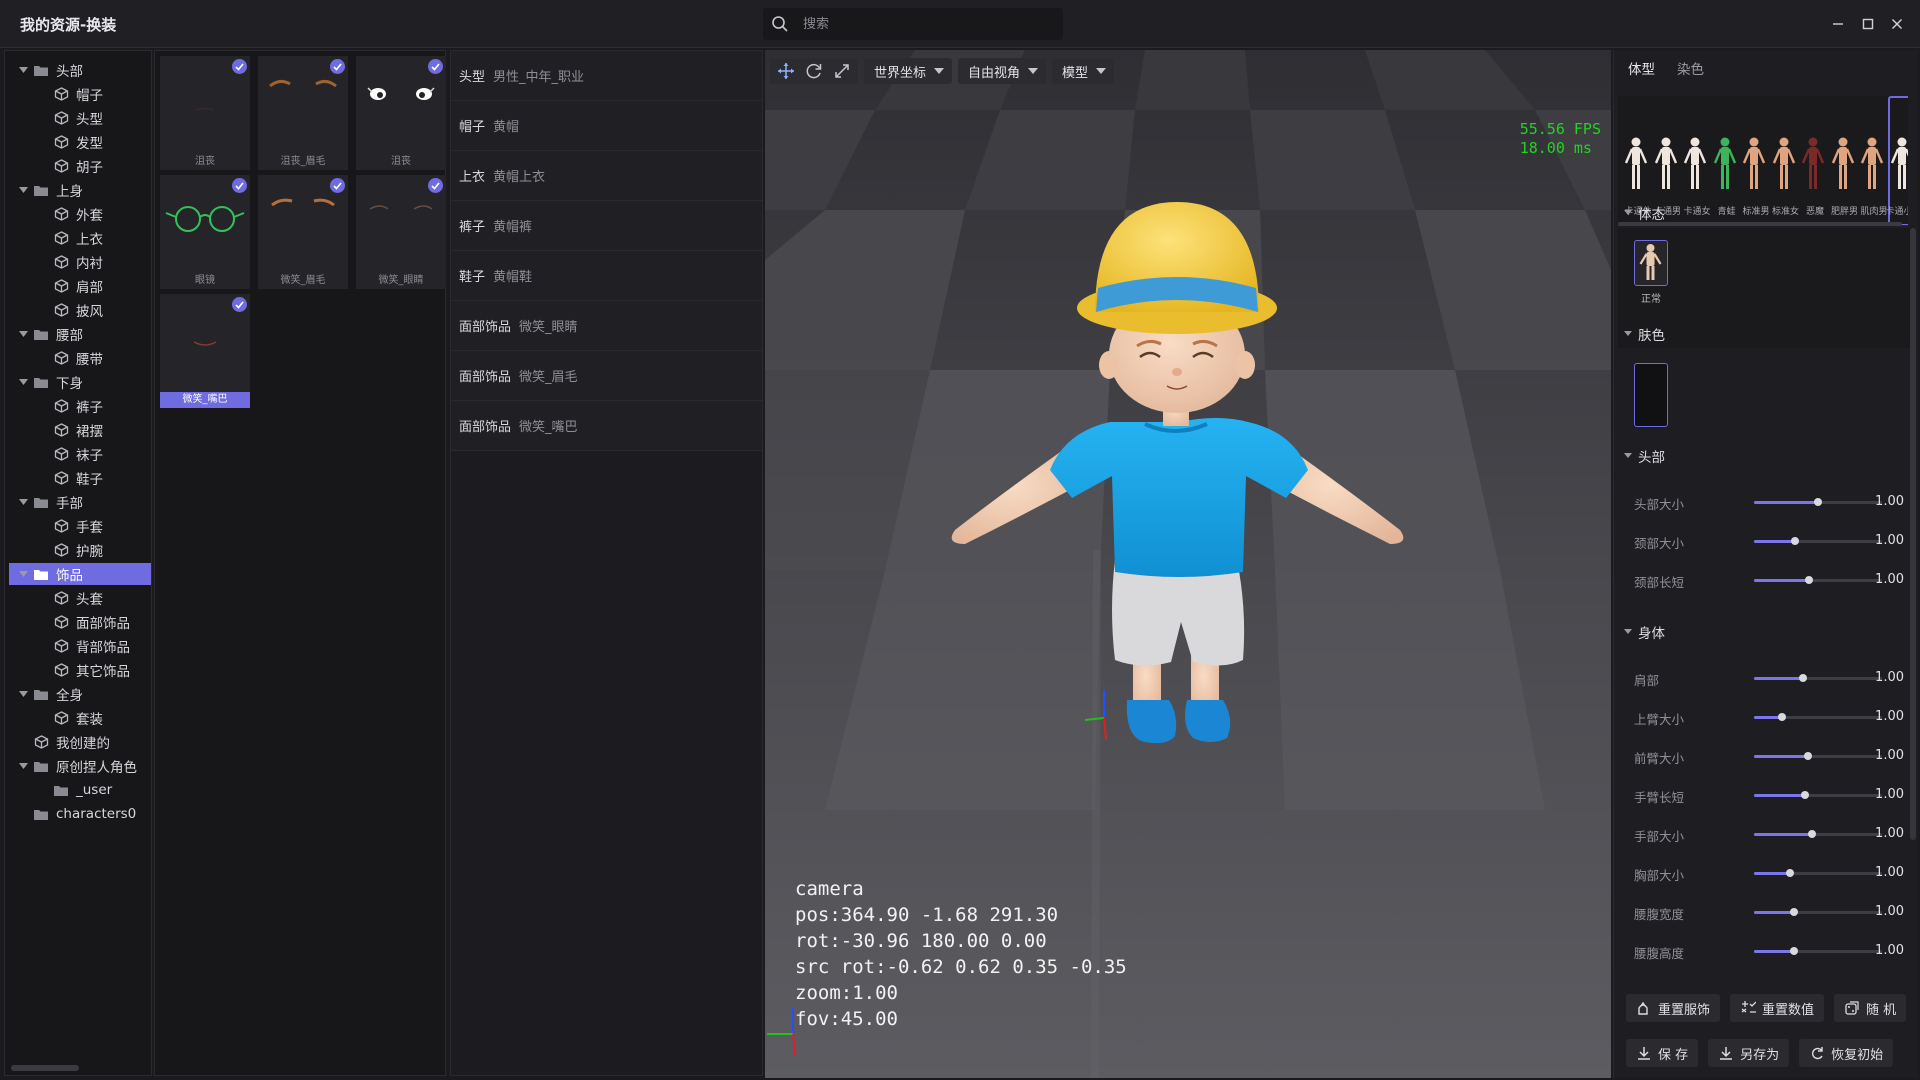 The image size is (1920, 1080). Describe the element at coordinates (1896, 160) in the screenshot. I see `body-type-option: 卡通小孩` at that location.